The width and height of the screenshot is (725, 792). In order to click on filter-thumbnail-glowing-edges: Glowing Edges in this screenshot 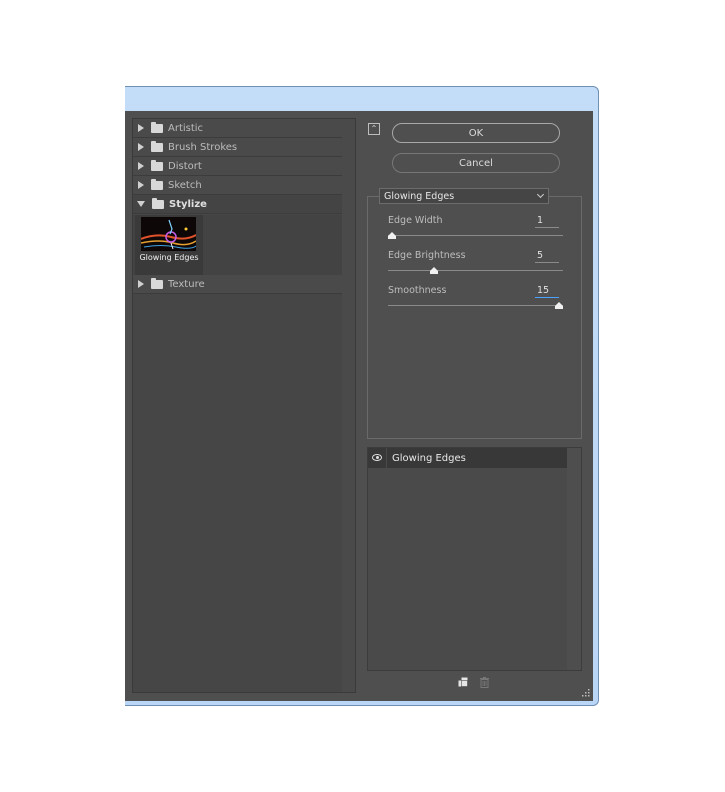, I will do `click(169, 245)`.